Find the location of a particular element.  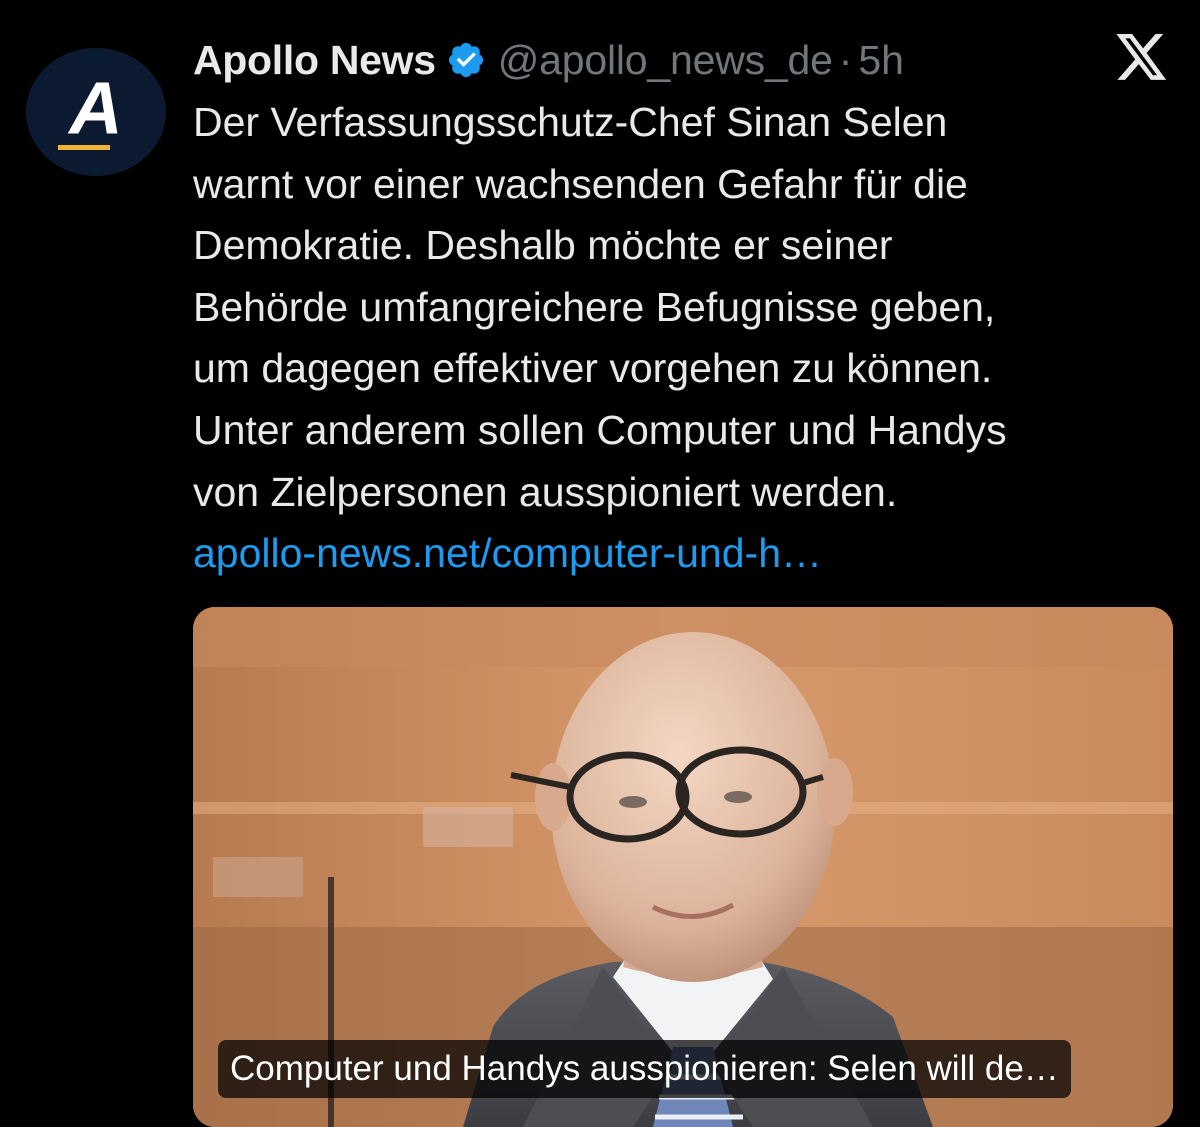

tweet-text-line: von Zielpersonen ausspioniert werden. is located at coordinates (545, 491).